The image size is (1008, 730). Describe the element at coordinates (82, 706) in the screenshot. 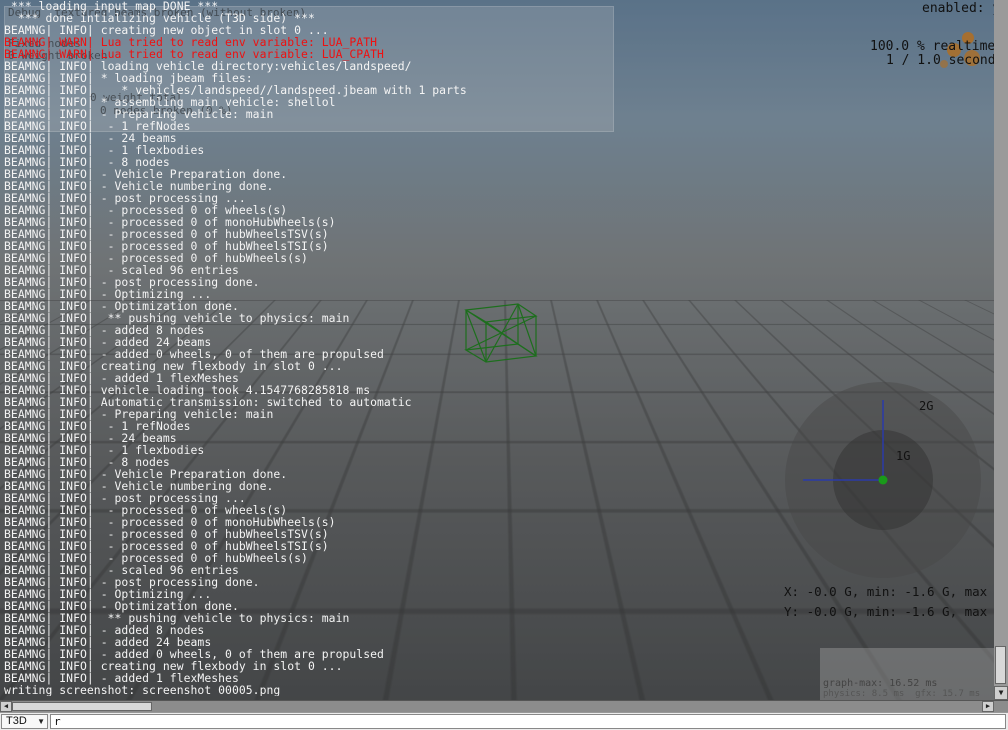

I see `horizontal-scroll-thumb` at that location.